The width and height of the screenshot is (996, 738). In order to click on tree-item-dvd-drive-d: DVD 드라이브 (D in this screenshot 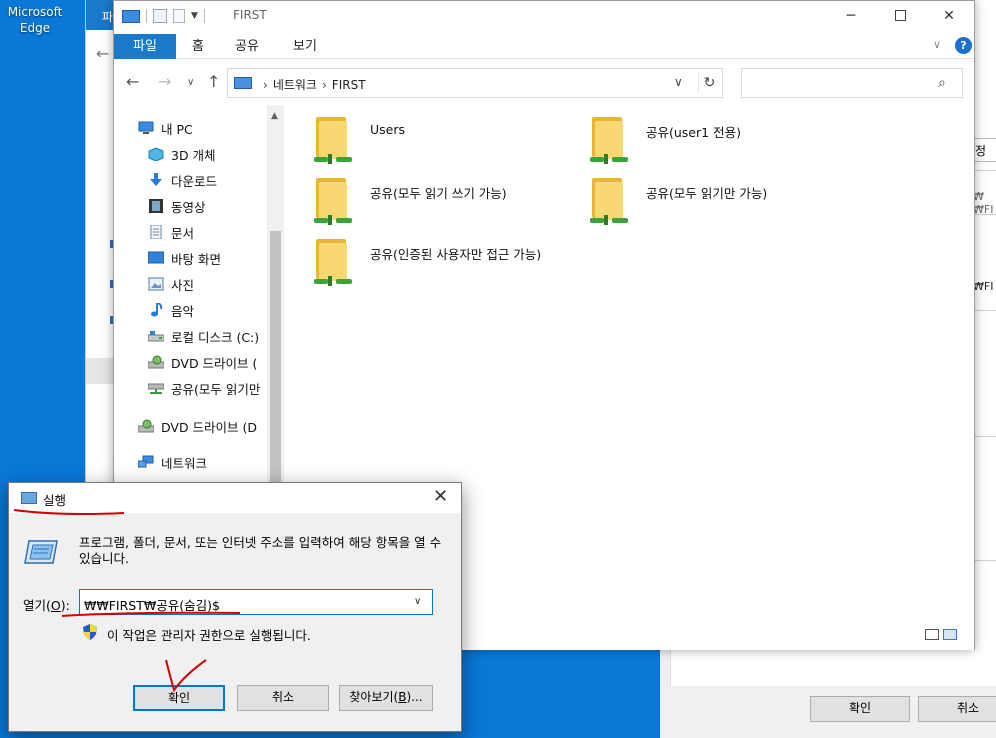, I will do `click(197, 426)`.